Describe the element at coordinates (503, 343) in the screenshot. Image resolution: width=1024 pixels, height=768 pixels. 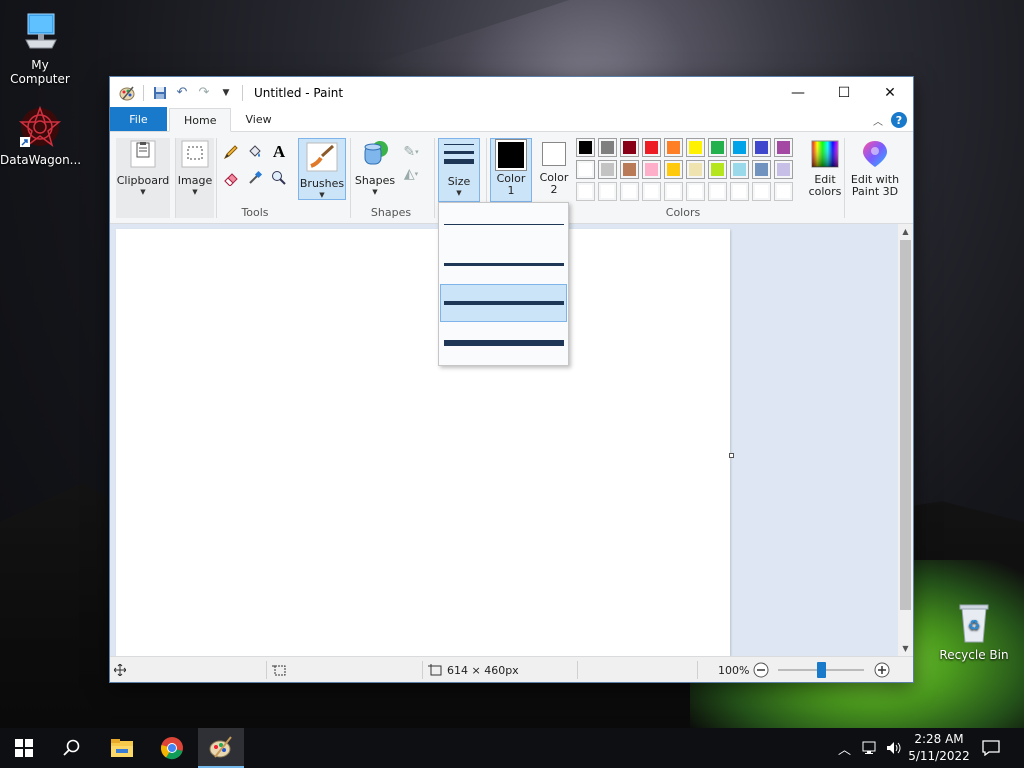
I see `size-option-8px` at that location.